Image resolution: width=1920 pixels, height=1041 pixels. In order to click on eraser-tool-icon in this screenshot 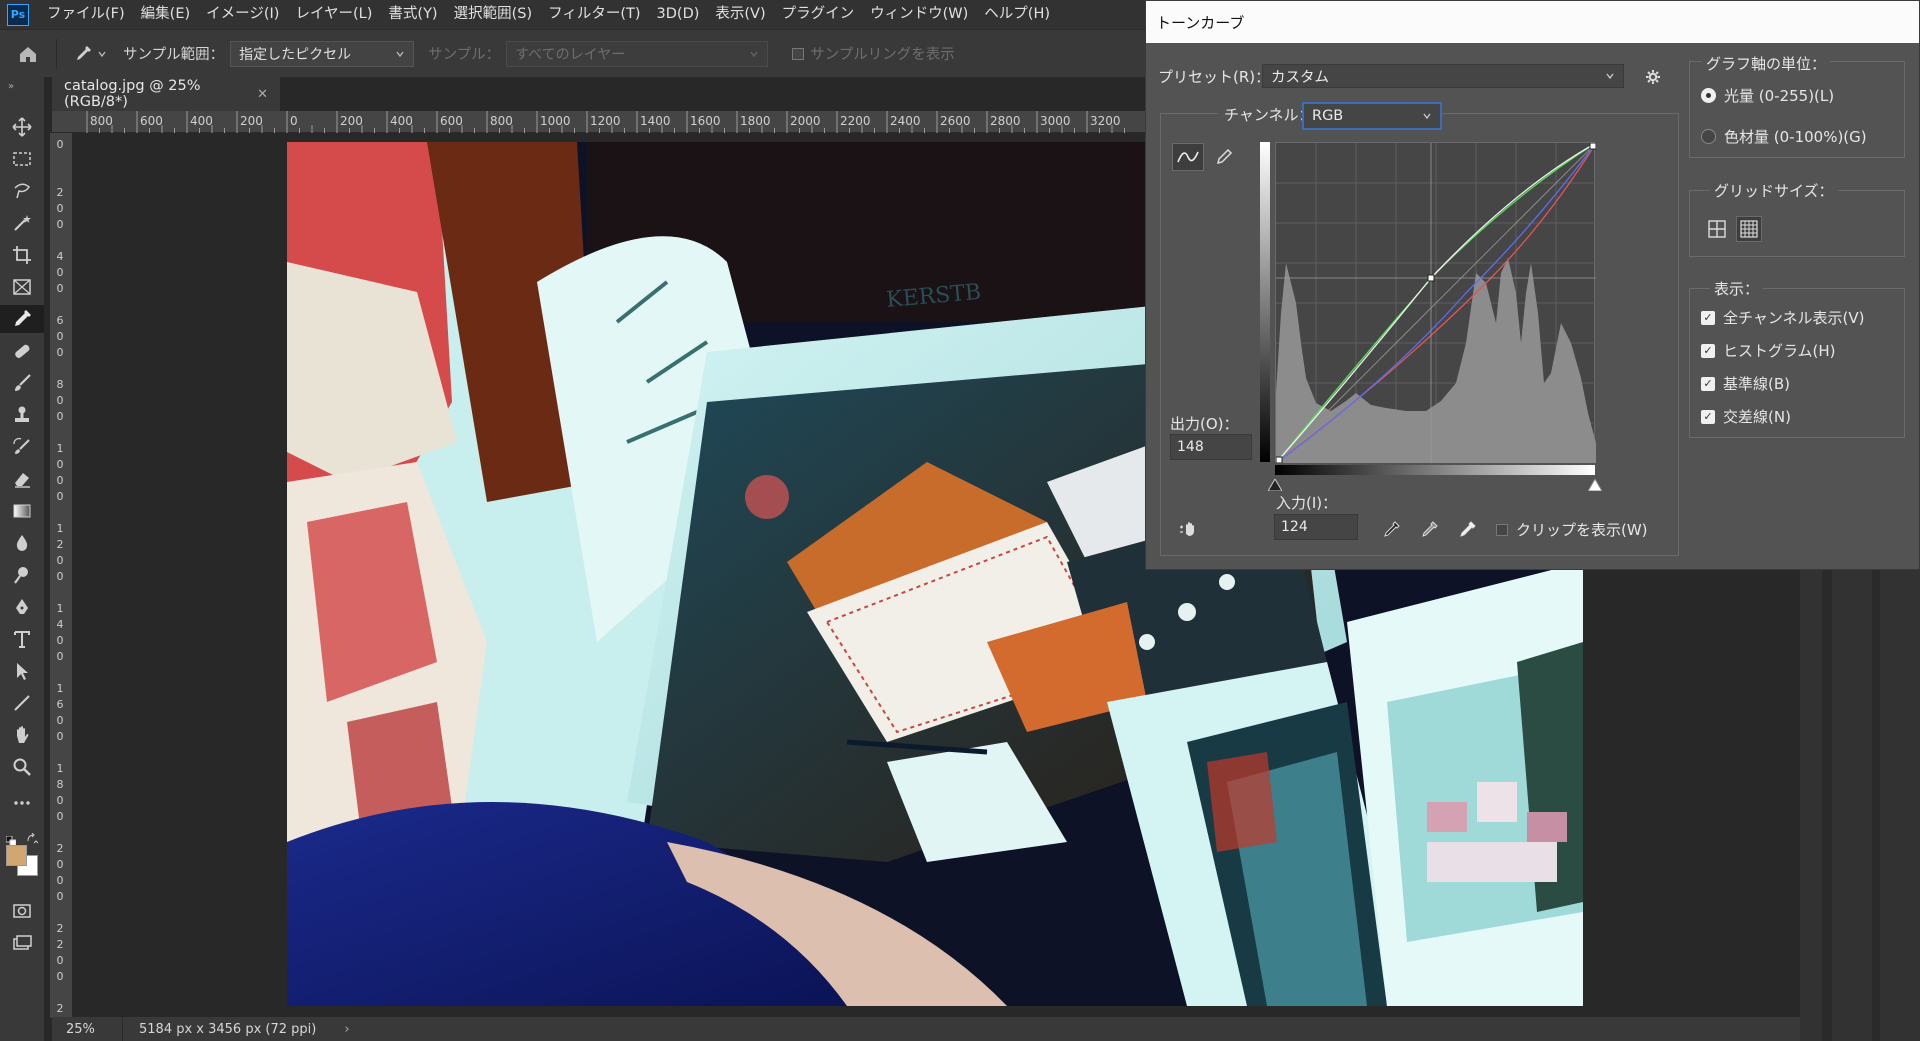, I will do `click(22, 479)`.